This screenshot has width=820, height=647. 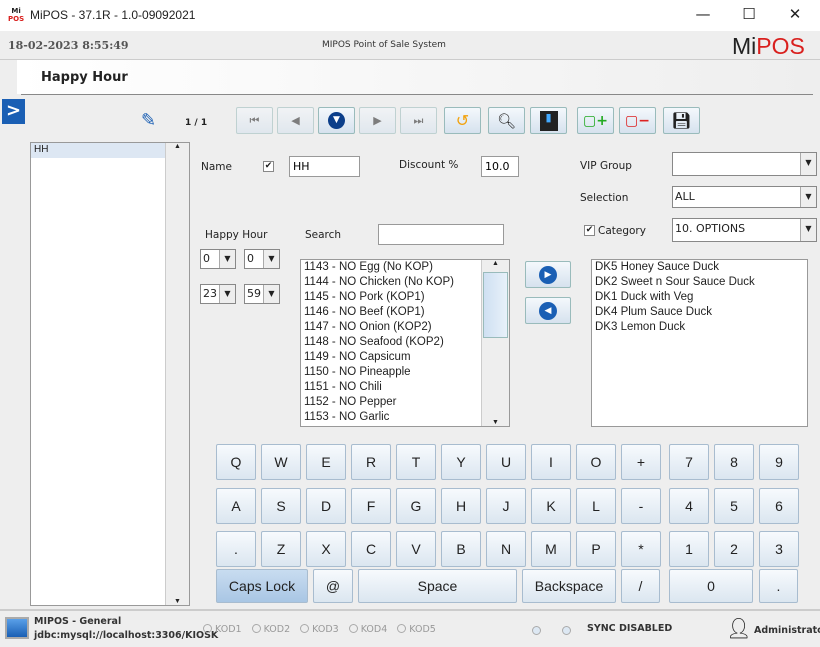 What do you see at coordinates (405, 282) in the screenshot?
I see `list-item: 1144 - NO Chicken (No KOP)` at bounding box center [405, 282].